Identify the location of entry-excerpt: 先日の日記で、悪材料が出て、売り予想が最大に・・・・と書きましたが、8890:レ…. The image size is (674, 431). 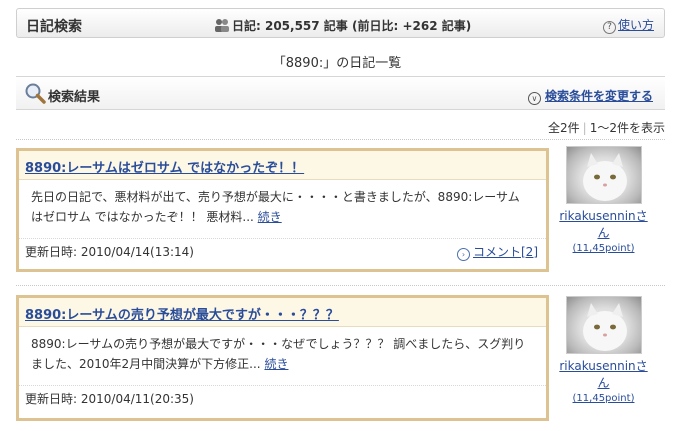
(282, 209).